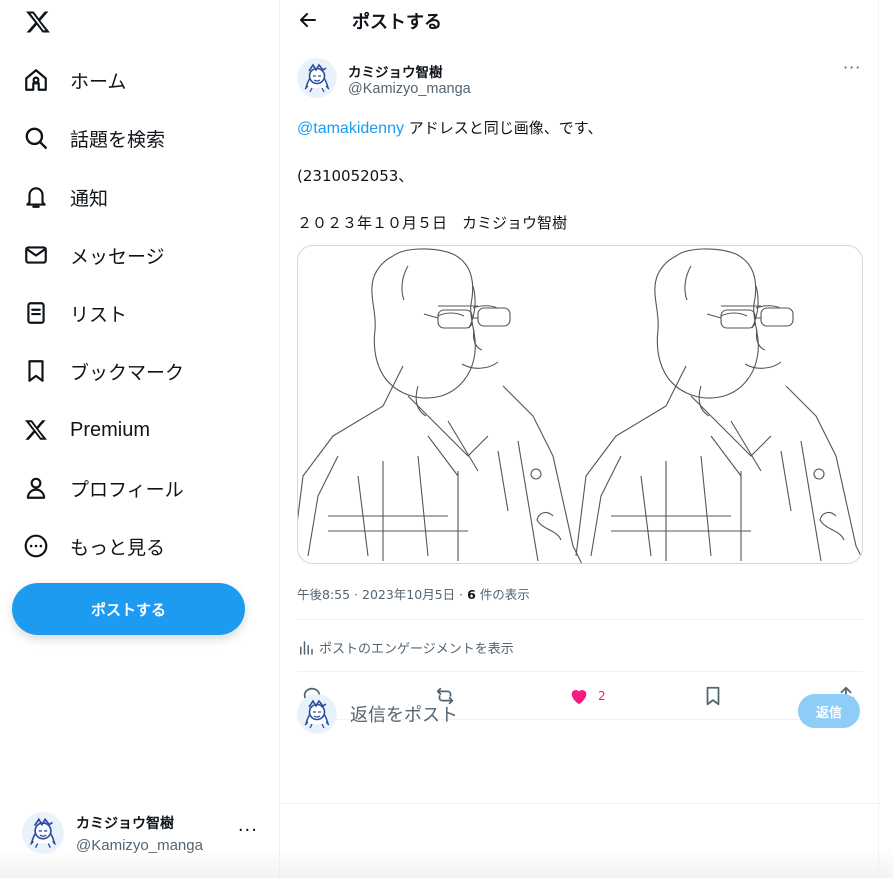 This screenshot has width=893, height=878. Describe the element at coordinates (118, 139) in the screenshot. I see `sidebar-item-label: 話題を検索` at that location.